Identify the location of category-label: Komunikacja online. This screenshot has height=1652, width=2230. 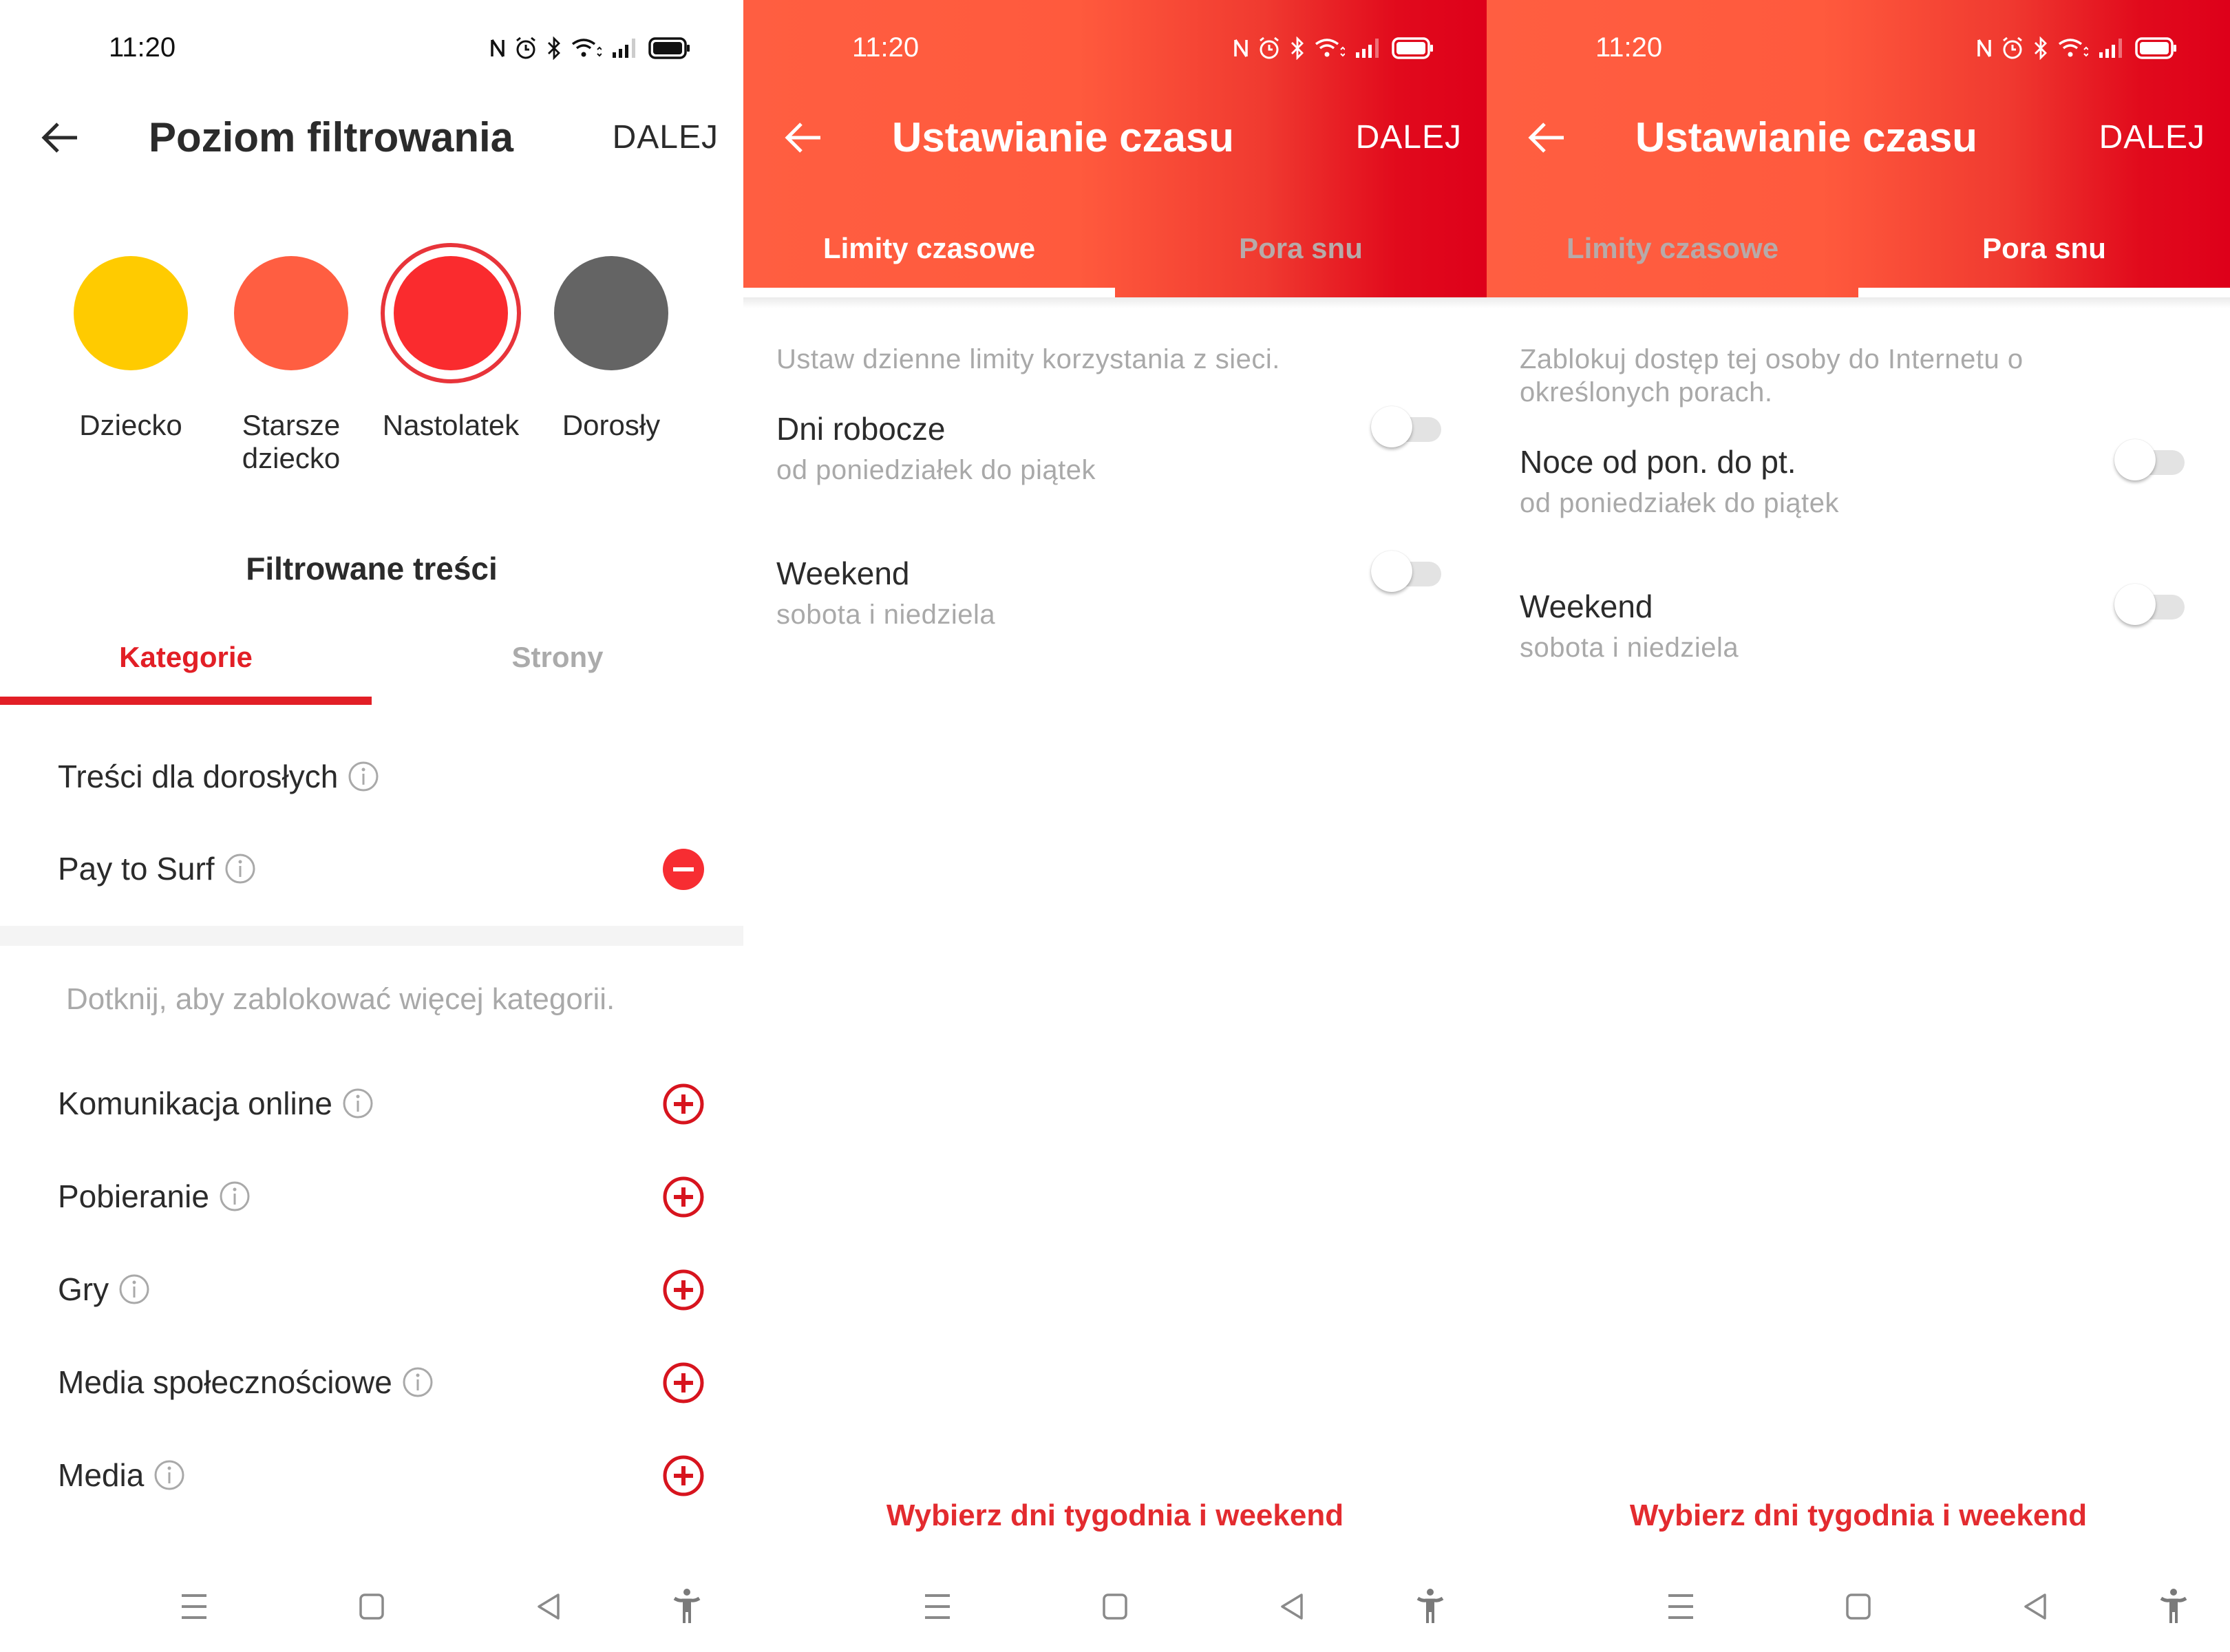
(195, 1103).